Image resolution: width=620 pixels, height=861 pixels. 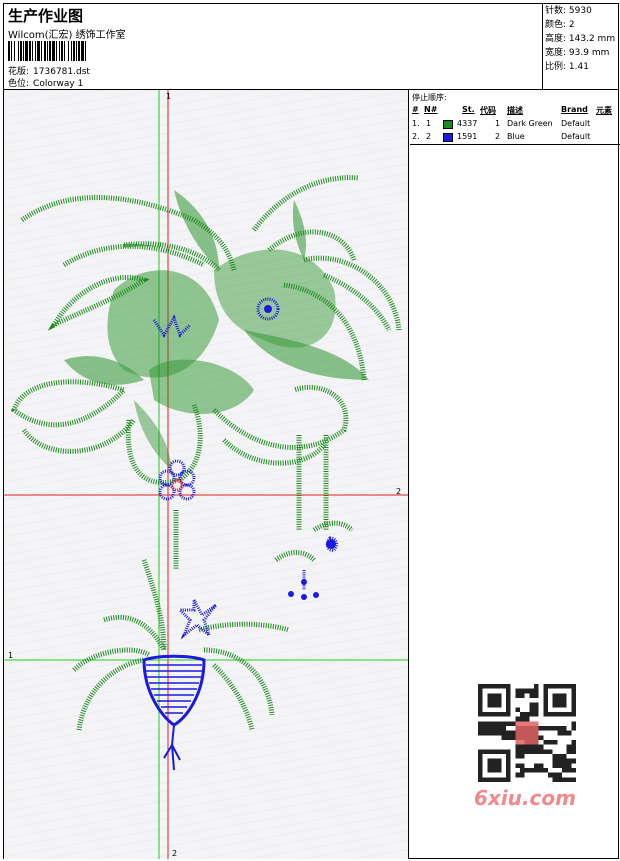 What do you see at coordinates (174, 853) in the screenshot?
I see `guide-label-v-red: 2` at bounding box center [174, 853].